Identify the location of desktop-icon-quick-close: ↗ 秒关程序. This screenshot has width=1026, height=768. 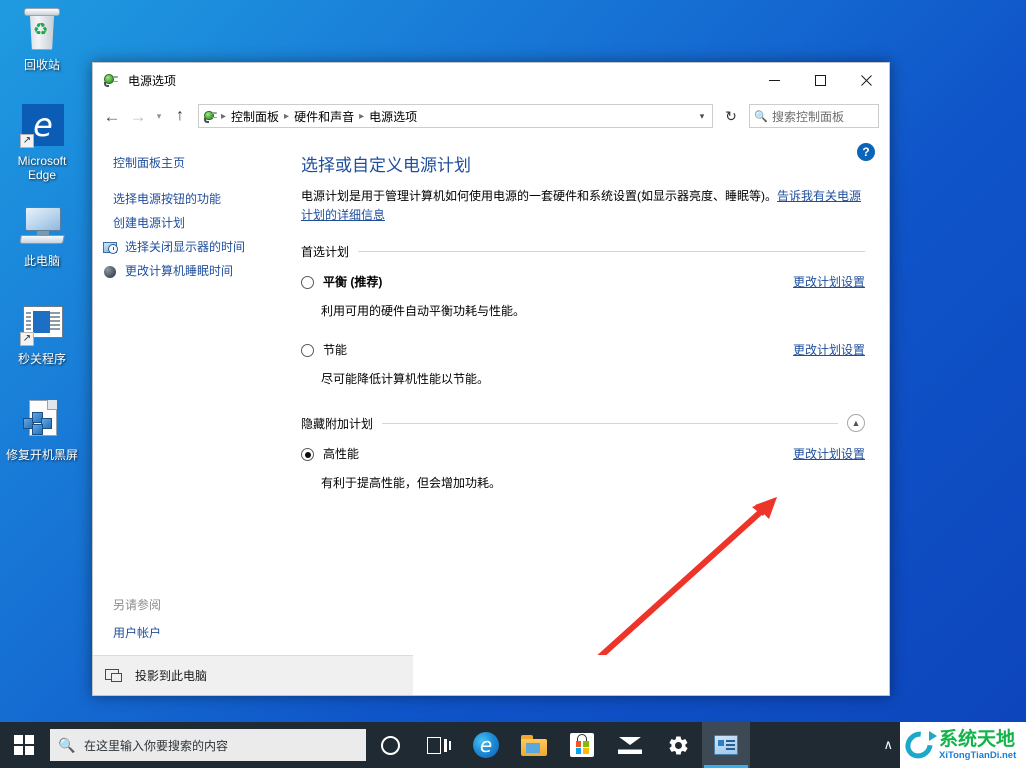
(42, 333).